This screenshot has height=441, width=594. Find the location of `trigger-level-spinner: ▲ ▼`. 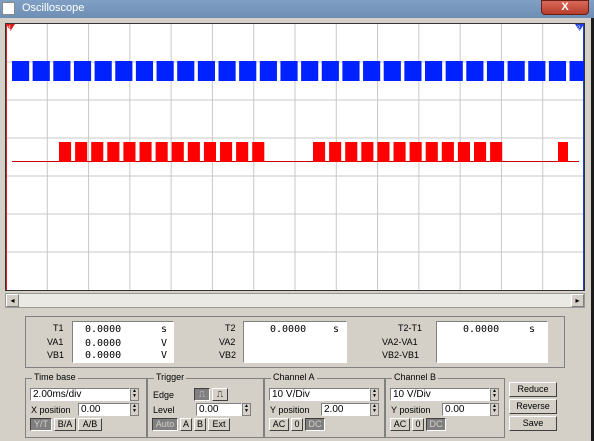

trigger-level-spinner: ▲ ▼ is located at coordinates (246, 409).